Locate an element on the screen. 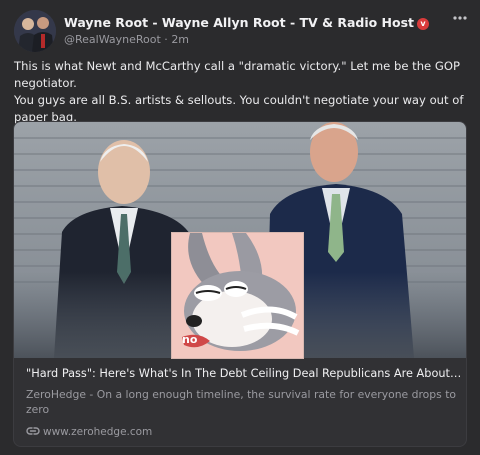 The width and height of the screenshot is (480, 455). ellipsis-icon is located at coordinates (460, 18).